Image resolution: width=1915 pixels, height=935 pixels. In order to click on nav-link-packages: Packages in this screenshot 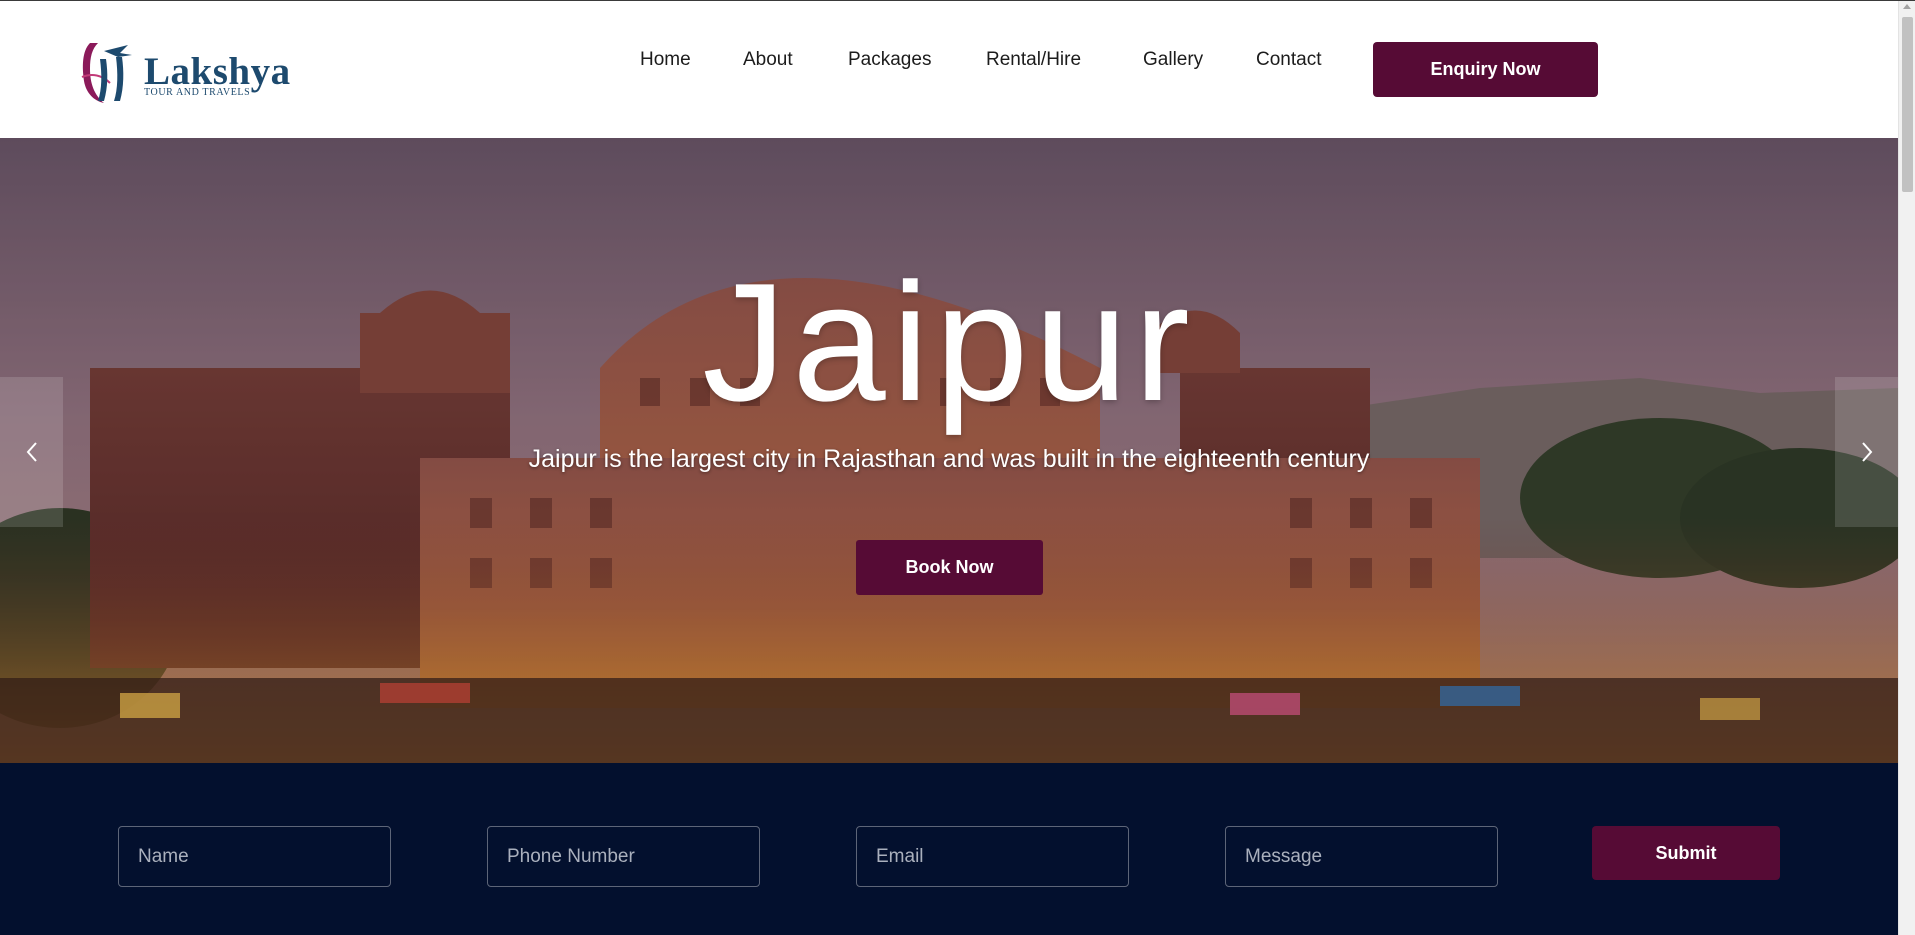, I will do `click(889, 60)`.